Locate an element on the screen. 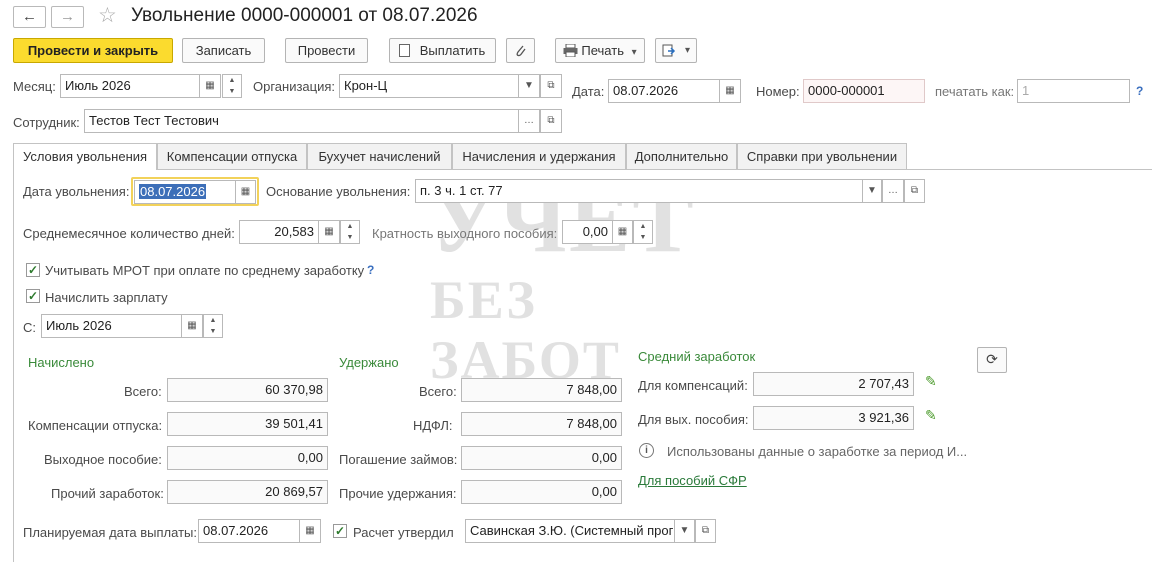  print-button-label: Печать is located at coordinates (602, 50).